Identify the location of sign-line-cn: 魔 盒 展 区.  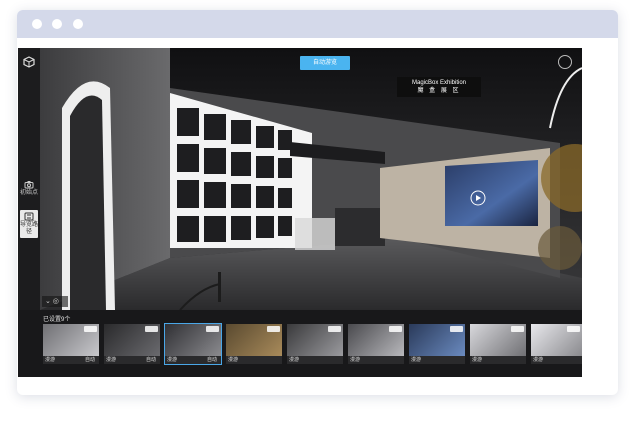
(439, 91).